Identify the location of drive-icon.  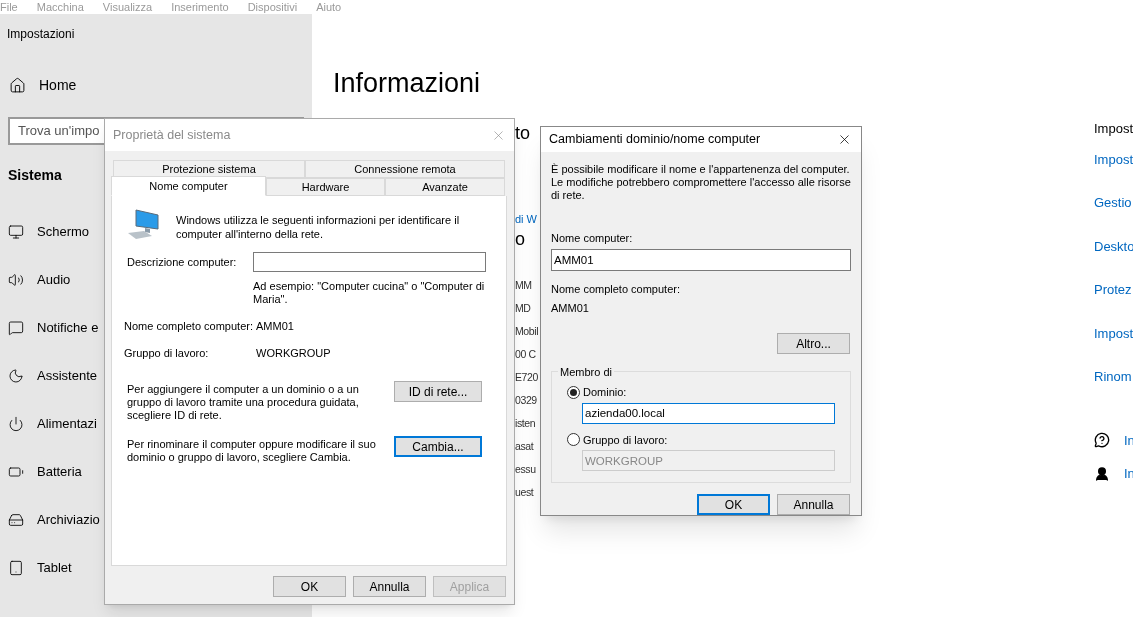
(16, 520).